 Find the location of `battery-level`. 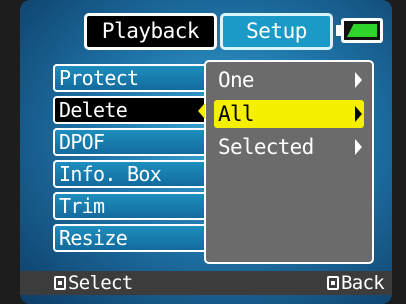

battery-level is located at coordinates (362, 30).